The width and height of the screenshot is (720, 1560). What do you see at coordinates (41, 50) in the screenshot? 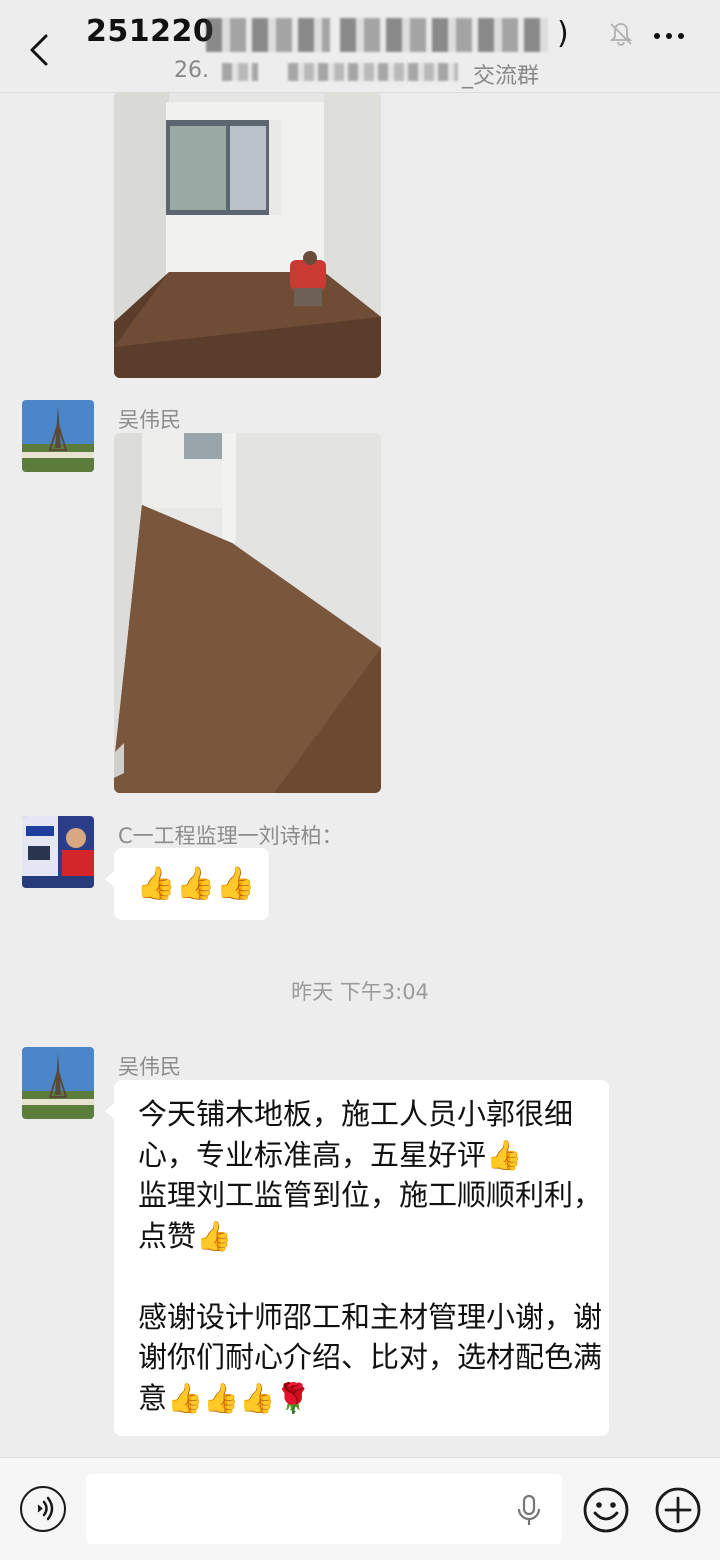
I see `back-arrow-icon` at bounding box center [41, 50].